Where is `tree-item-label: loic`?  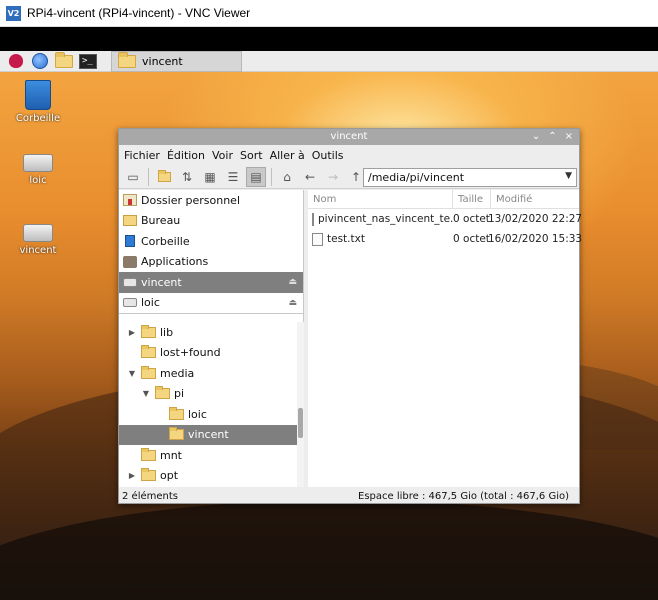 tree-item-label: loic is located at coordinates (197, 414).